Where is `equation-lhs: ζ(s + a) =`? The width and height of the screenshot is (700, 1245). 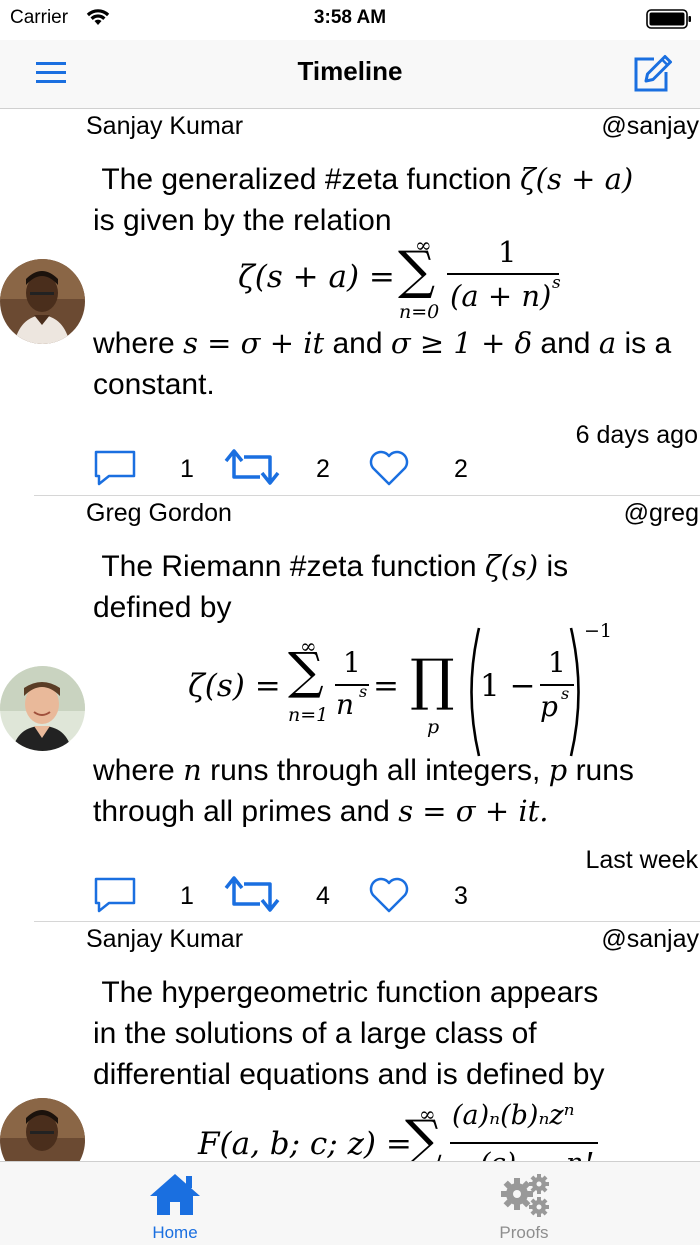 equation-lhs: ζ(s + a) = is located at coordinates (316, 277).